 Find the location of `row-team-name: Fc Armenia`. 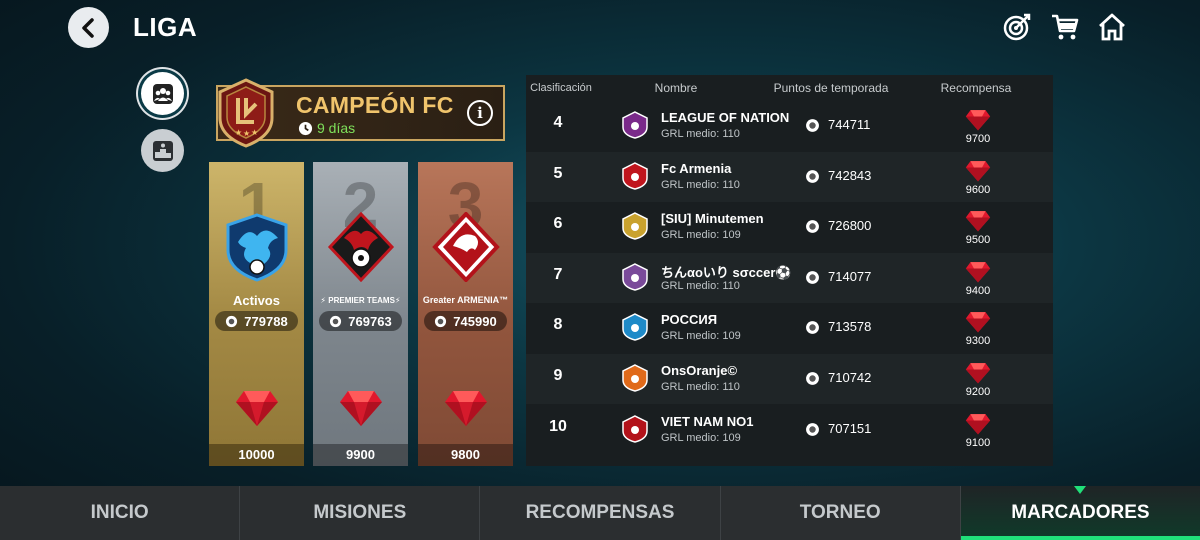

row-team-name: Fc Armenia is located at coordinates (696, 168).